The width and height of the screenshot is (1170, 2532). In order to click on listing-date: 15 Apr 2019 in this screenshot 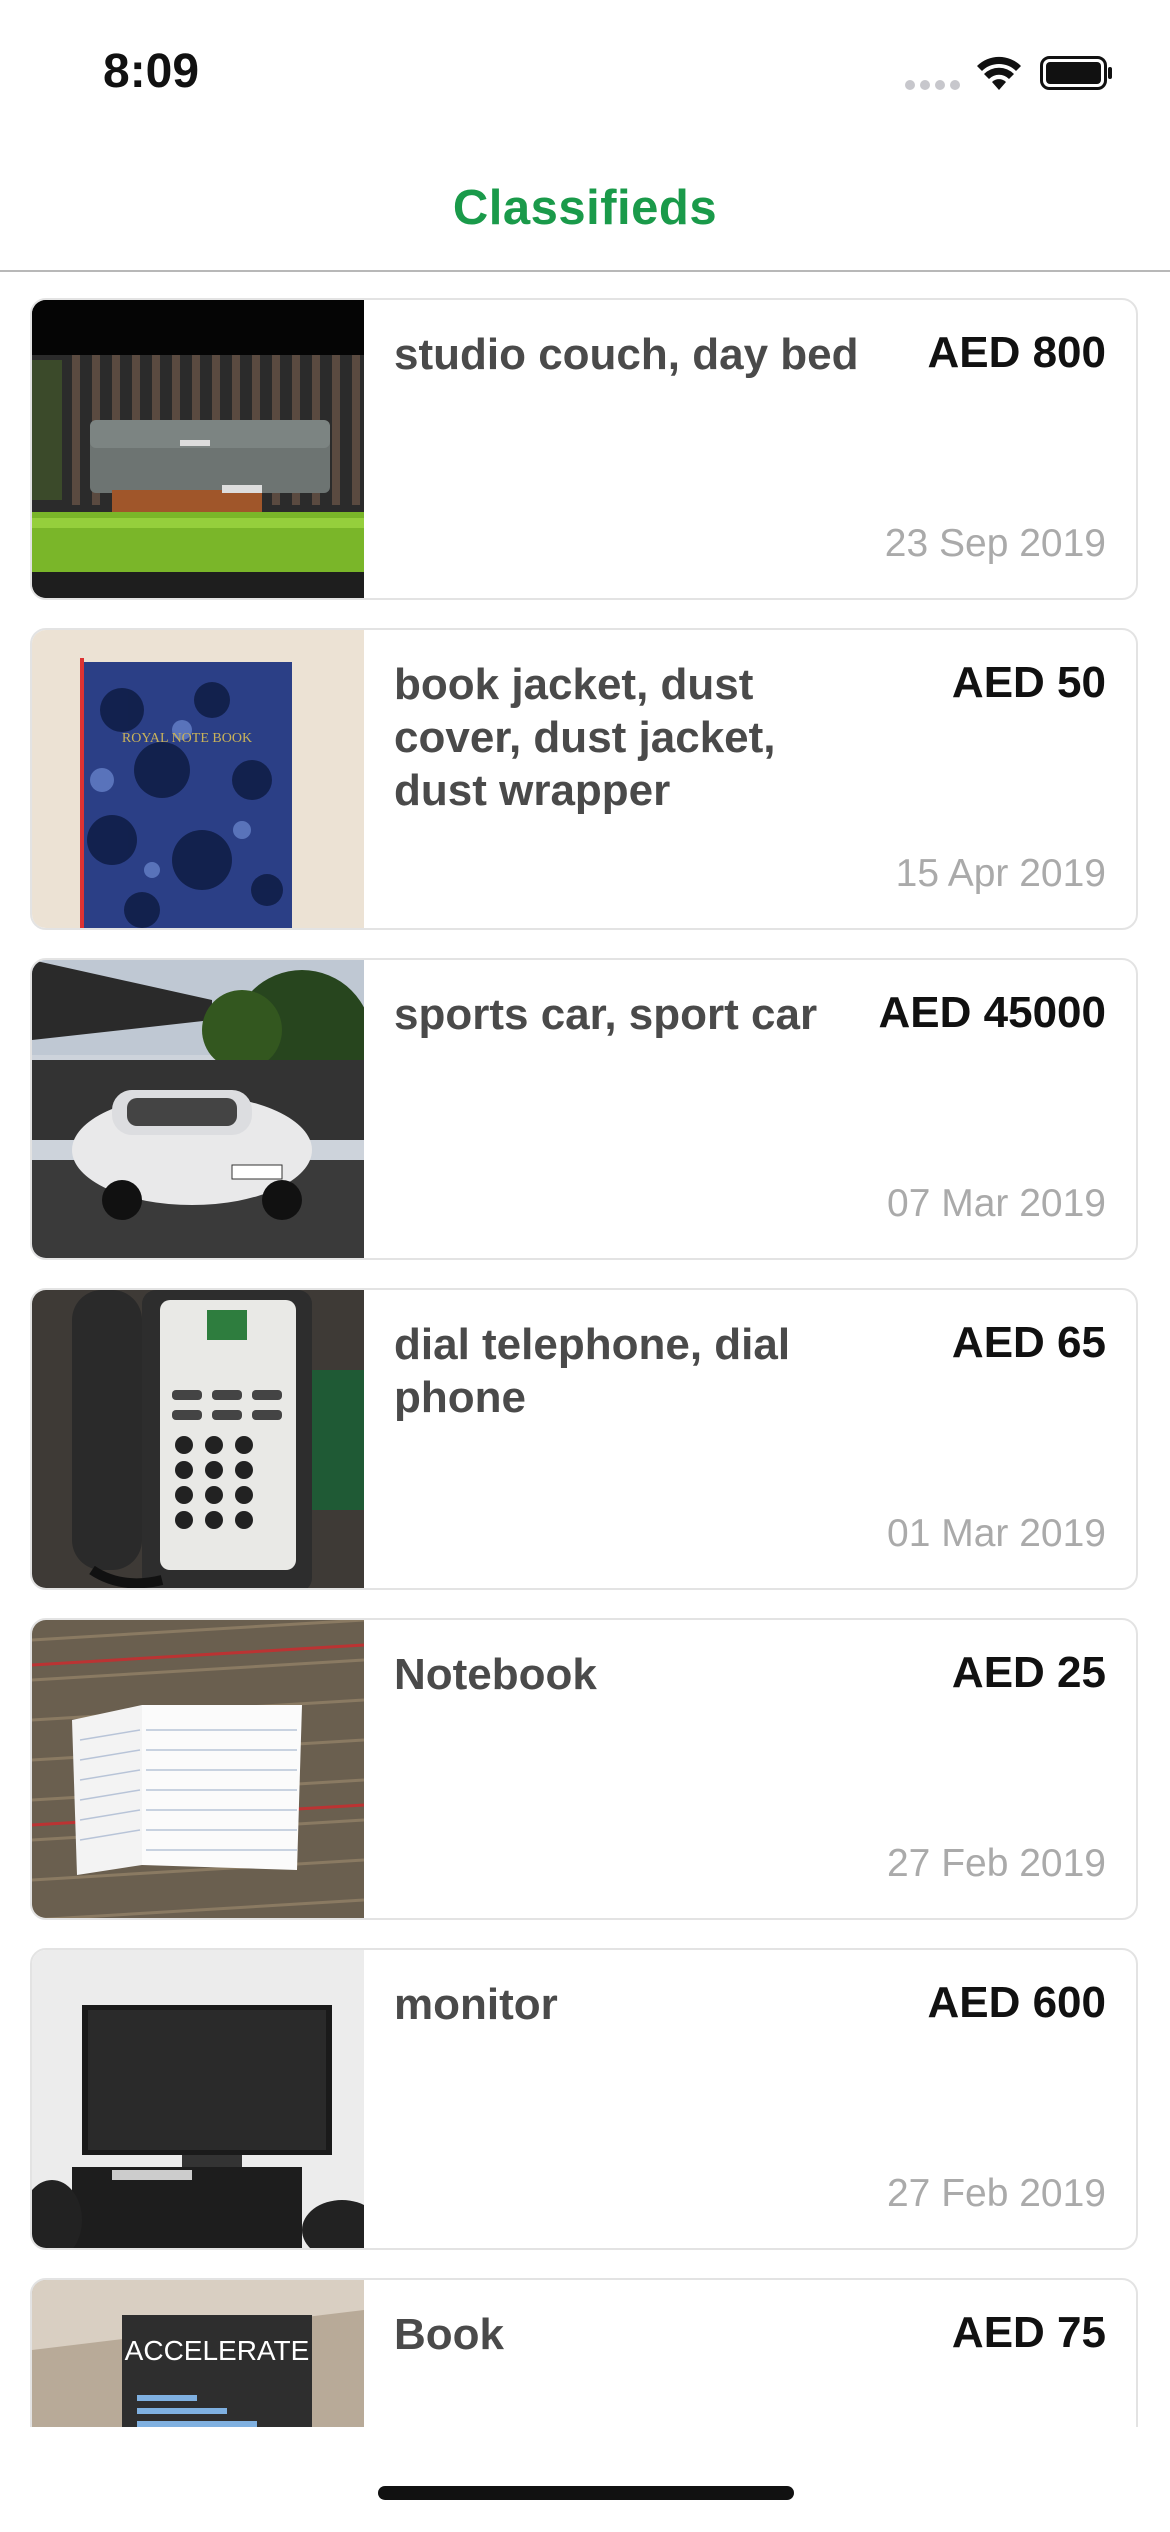, I will do `click(1000, 873)`.